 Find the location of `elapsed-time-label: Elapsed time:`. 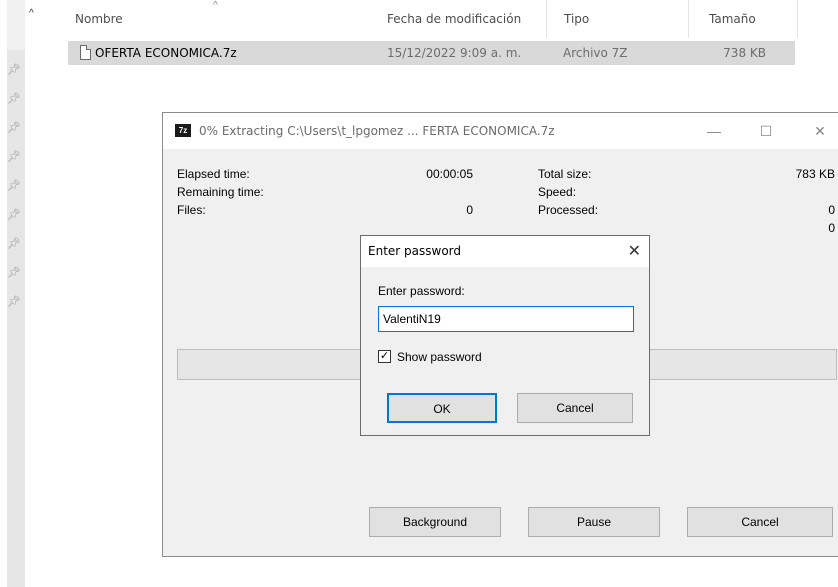

elapsed-time-label: Elapsed time: is located at coordinates (213, 174).